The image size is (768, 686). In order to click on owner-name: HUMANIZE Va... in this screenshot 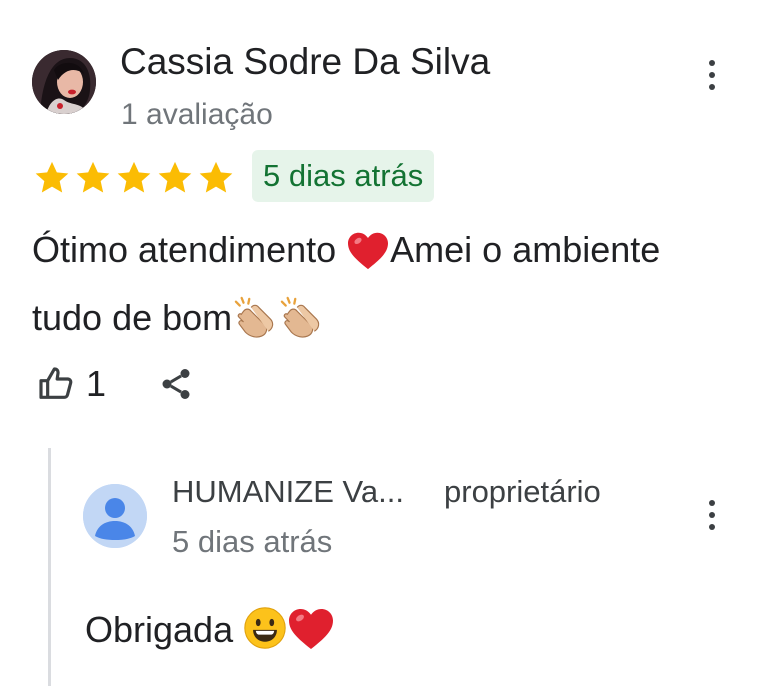, I will do `click(288, 492)`.